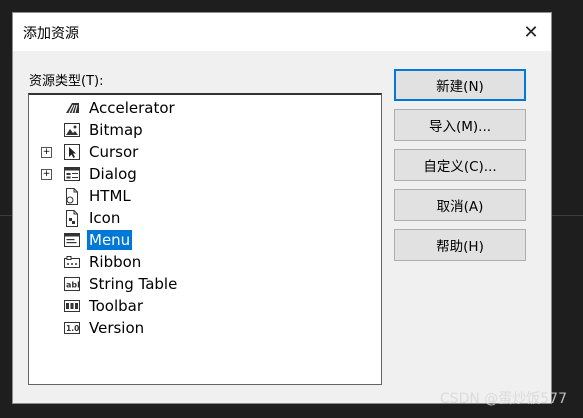  What do you see at coordinates (110, 240) in the screenshot?
I see `tree-item-label: Menu` at bounding box center [110, 240].